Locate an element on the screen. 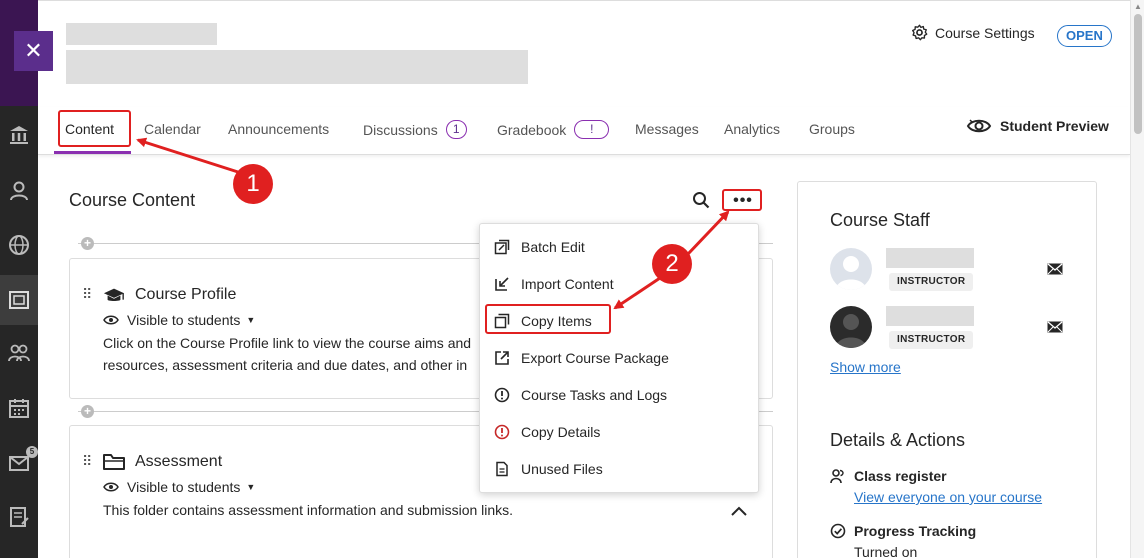  menu-item-label: Copy Details is located at coordinates (561, 432).